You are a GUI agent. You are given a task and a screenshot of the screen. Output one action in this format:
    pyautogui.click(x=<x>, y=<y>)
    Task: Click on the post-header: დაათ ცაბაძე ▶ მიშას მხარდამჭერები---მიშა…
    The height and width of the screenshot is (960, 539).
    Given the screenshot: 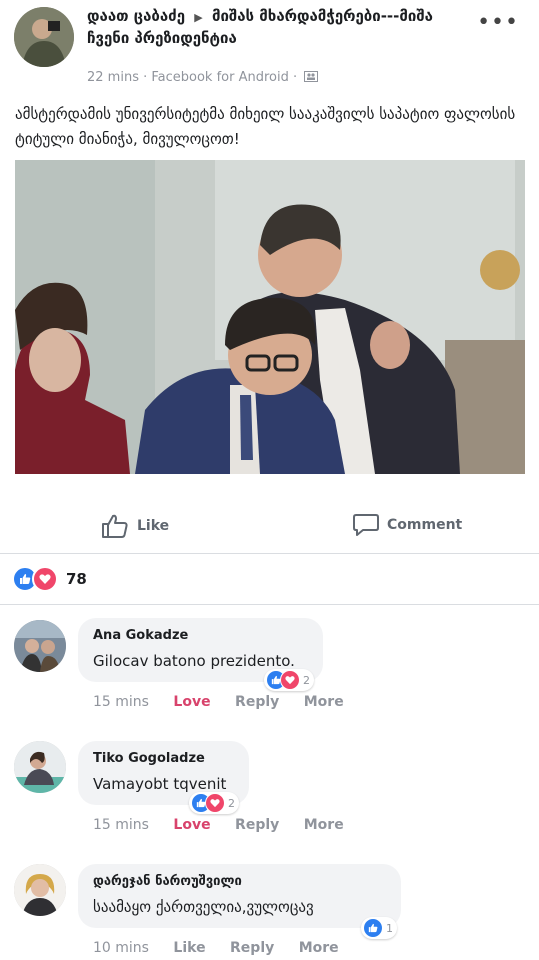 What is the action you would take?
    pyautogui.click(x=269, y=47)
    